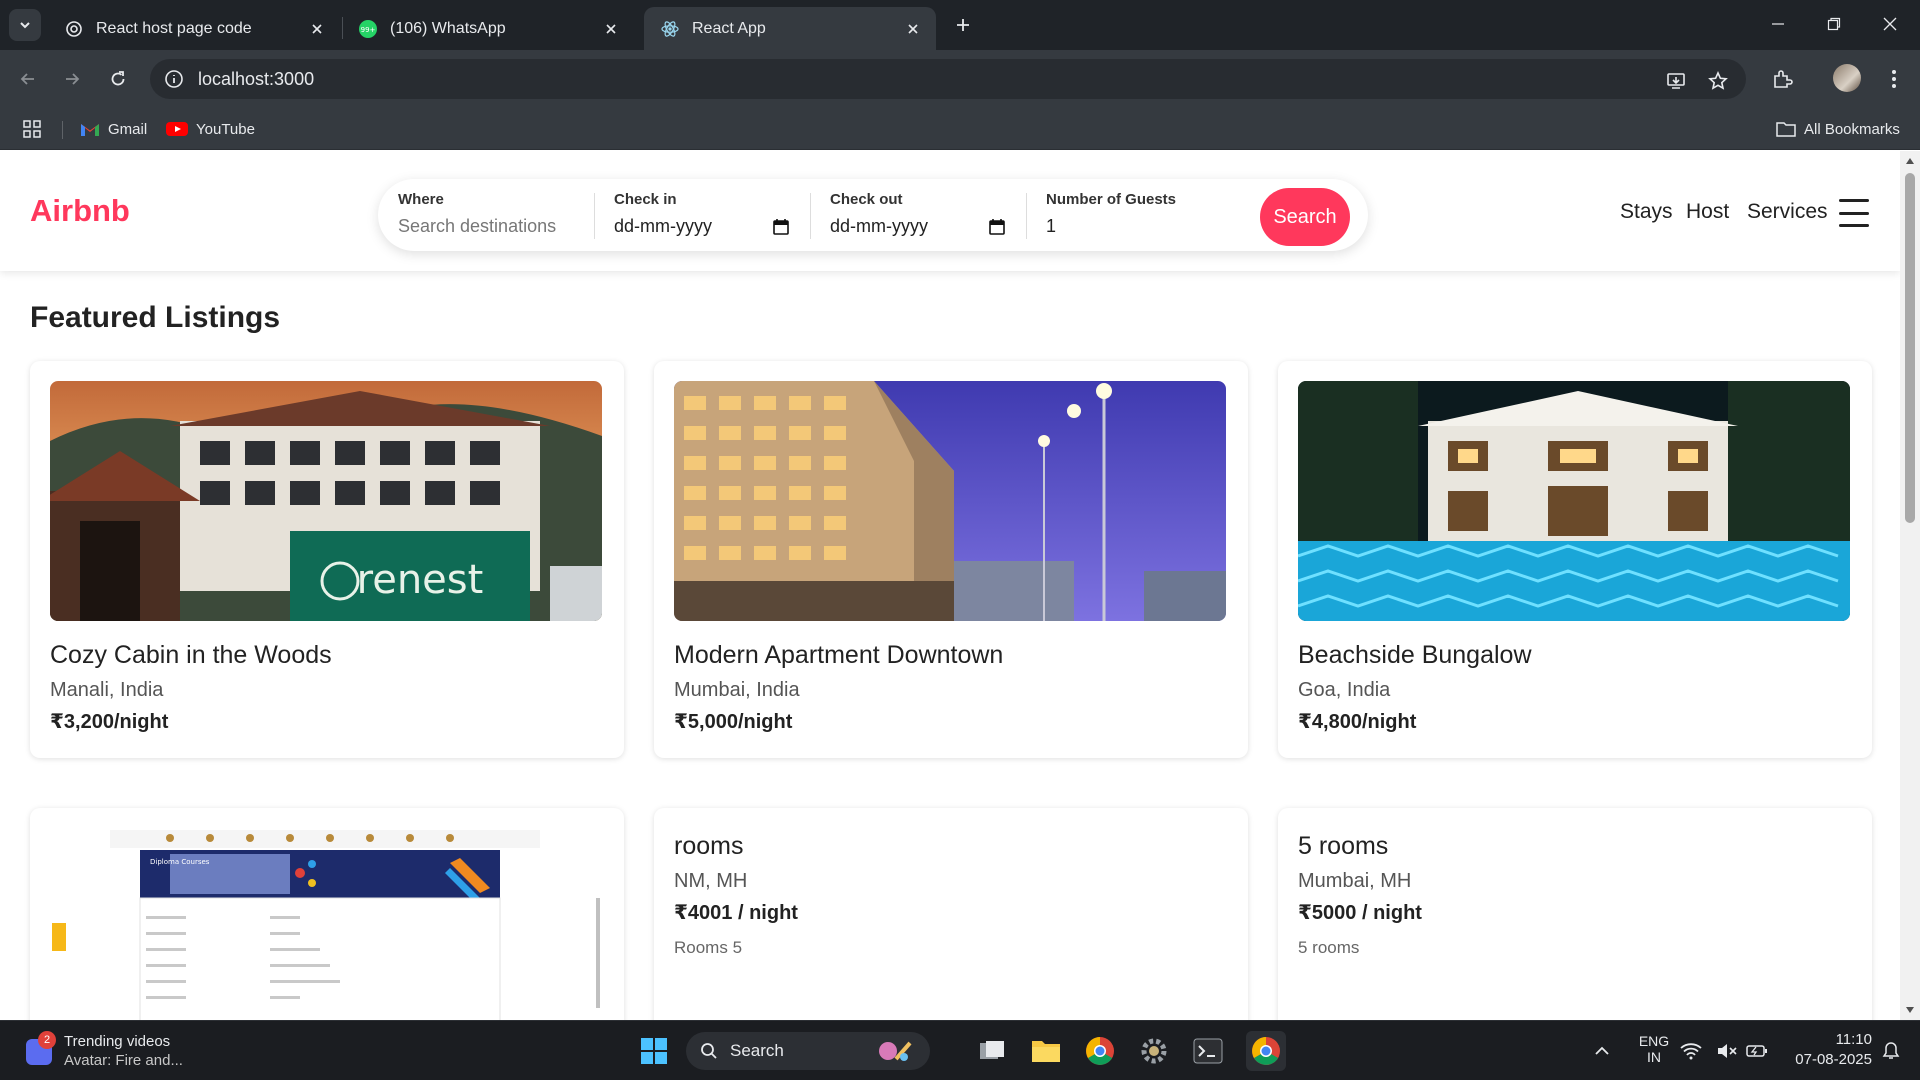 The height and width of the screenshot is (1080, 1920). I want to click on taskbar-search: Search, so click(808, 1051).